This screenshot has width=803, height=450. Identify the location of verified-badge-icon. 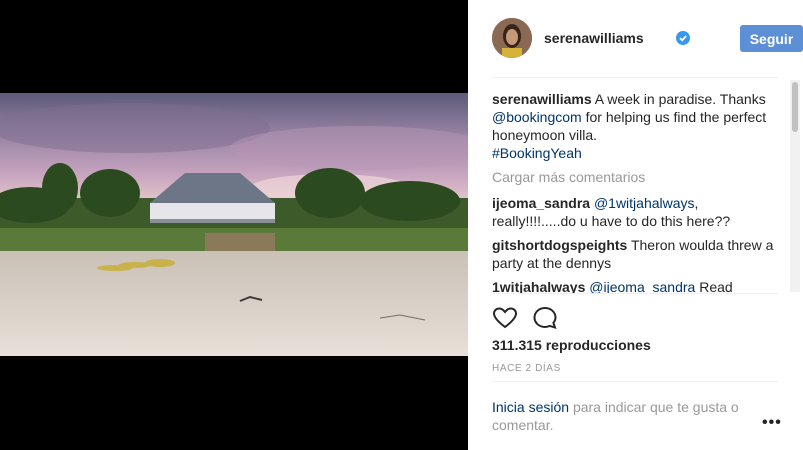
(683, 38).